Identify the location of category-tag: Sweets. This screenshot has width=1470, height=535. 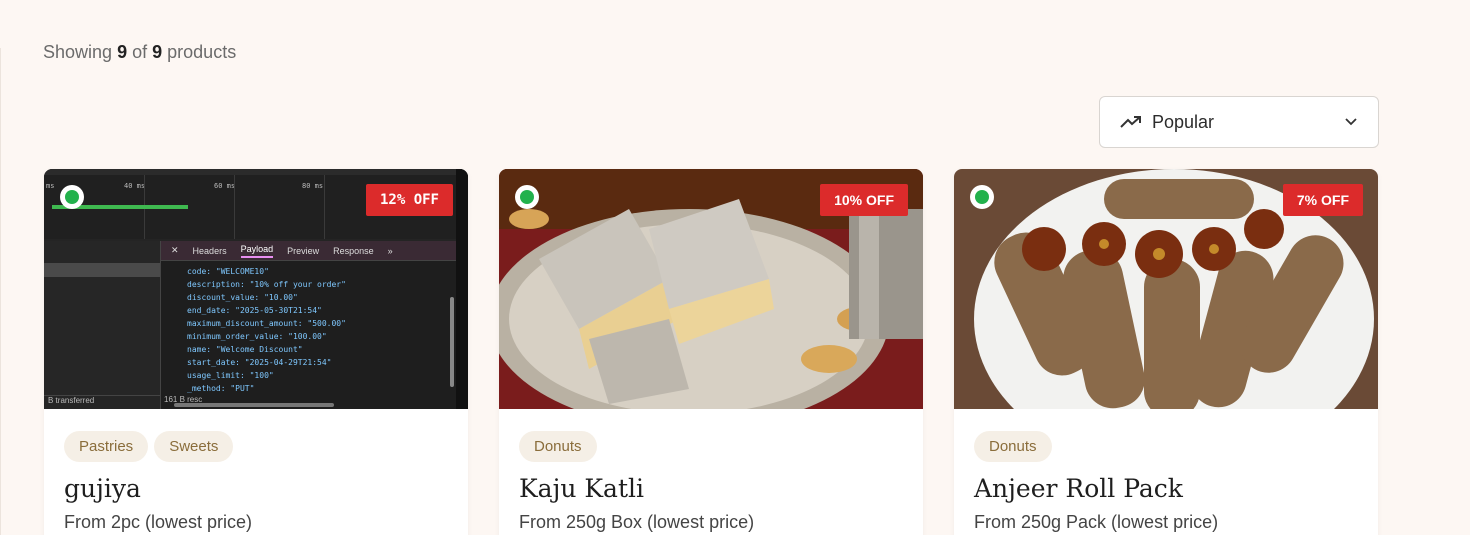
(194, 446).